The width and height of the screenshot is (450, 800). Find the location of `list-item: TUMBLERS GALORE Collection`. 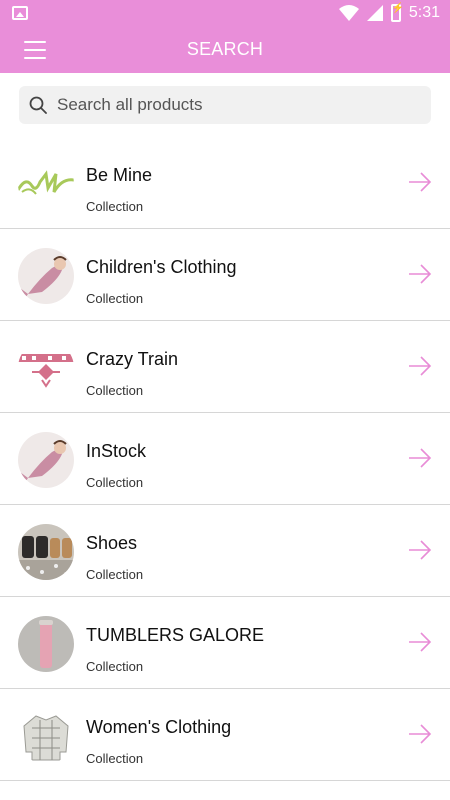

list-item: TUMBLERS GALORE Collection is located at coordinates (225, 643).